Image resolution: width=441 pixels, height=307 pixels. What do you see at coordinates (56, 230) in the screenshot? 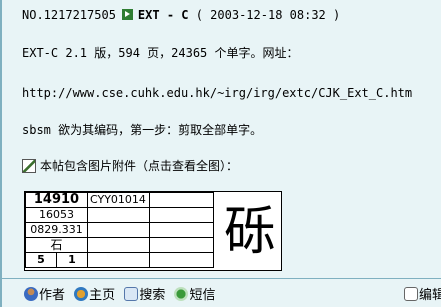
I see `glyph-number: 0829.331` at bounding box center [56, 230].